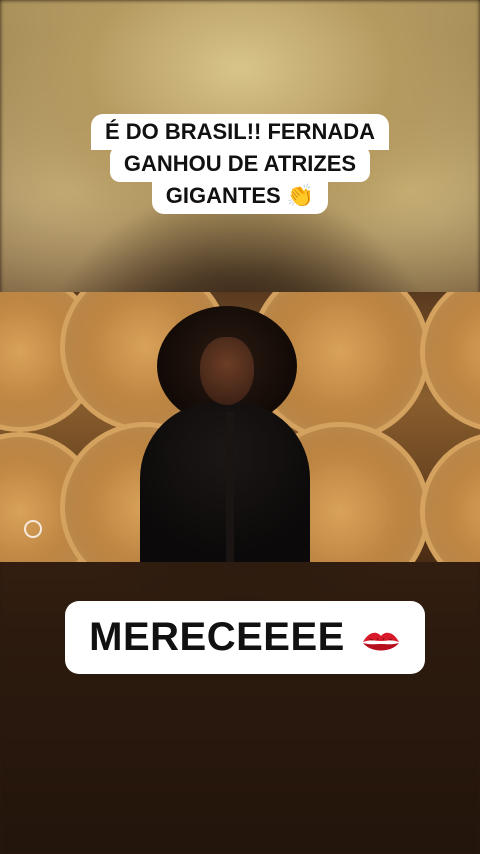  Describe the element at coordinates (240, 196) in the screenshot. I see `top-caption-line-3: GIGANTES 👏` at that location.